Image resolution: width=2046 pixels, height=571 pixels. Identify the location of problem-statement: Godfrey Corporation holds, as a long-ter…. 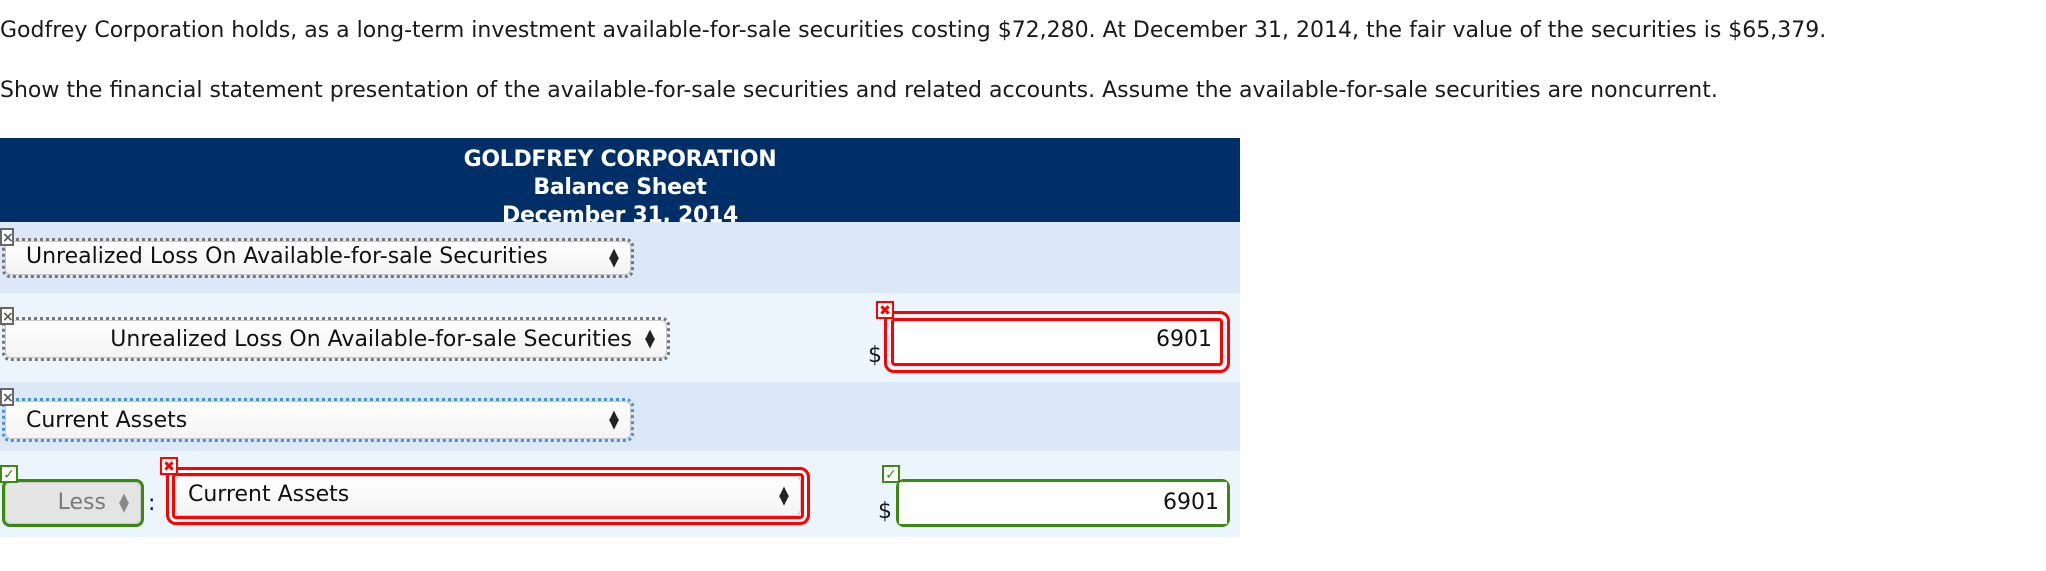
(913, 30).